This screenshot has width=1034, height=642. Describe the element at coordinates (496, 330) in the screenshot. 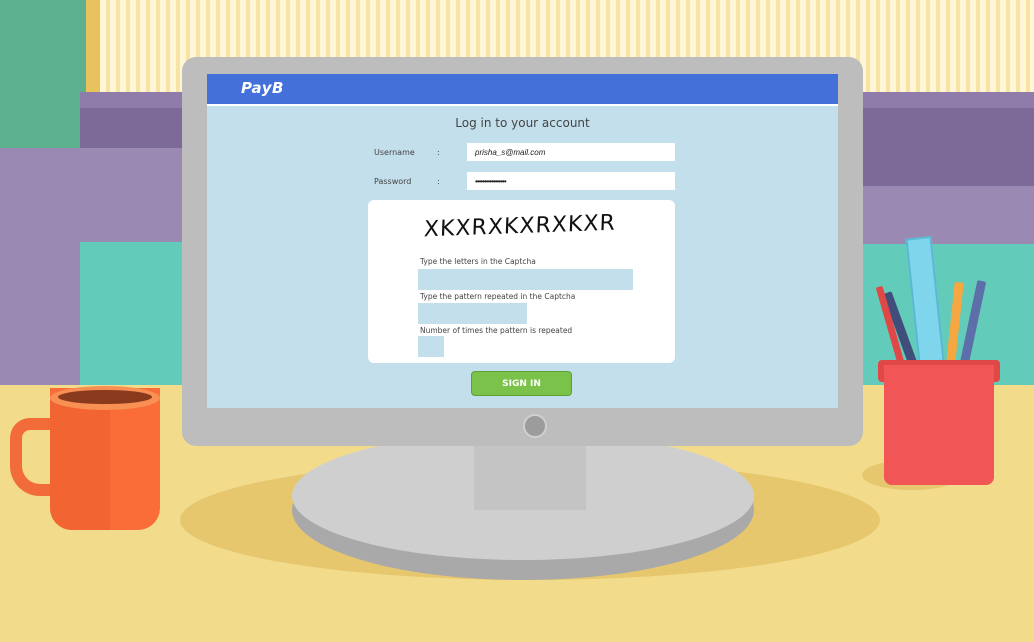

I see `captcha-count-label: Number of times the pattern is repeated` at that location.